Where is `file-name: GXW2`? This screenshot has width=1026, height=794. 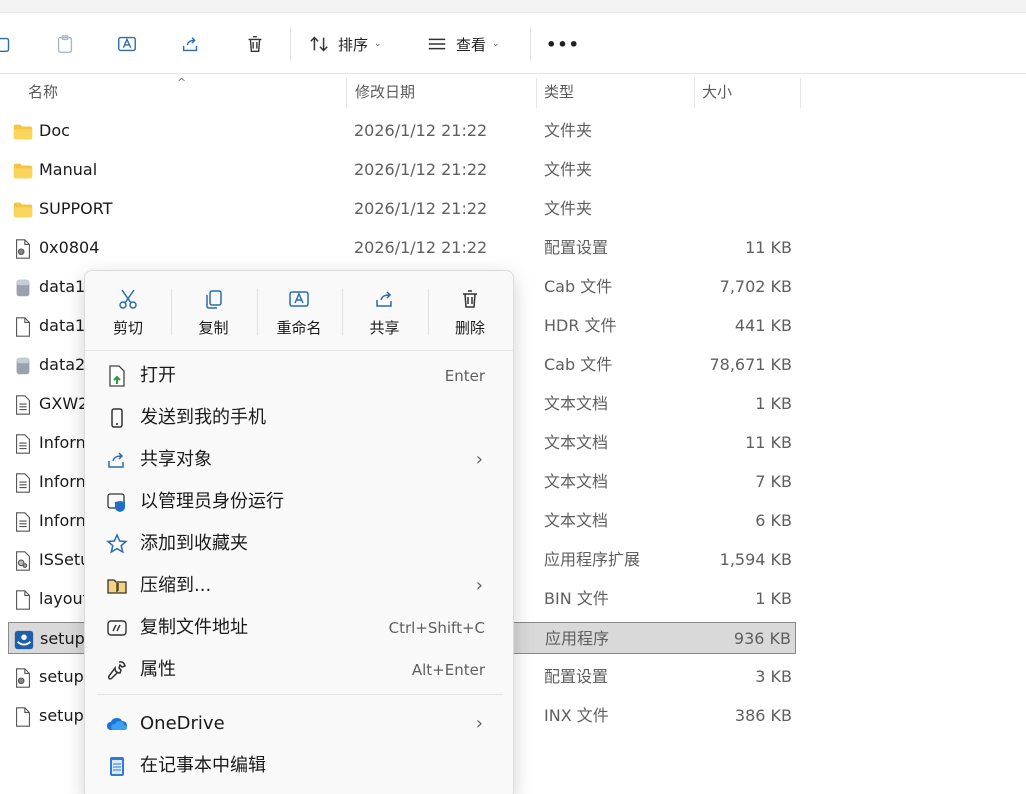 file-name: GXW2 is located at coordinates (64, 403).